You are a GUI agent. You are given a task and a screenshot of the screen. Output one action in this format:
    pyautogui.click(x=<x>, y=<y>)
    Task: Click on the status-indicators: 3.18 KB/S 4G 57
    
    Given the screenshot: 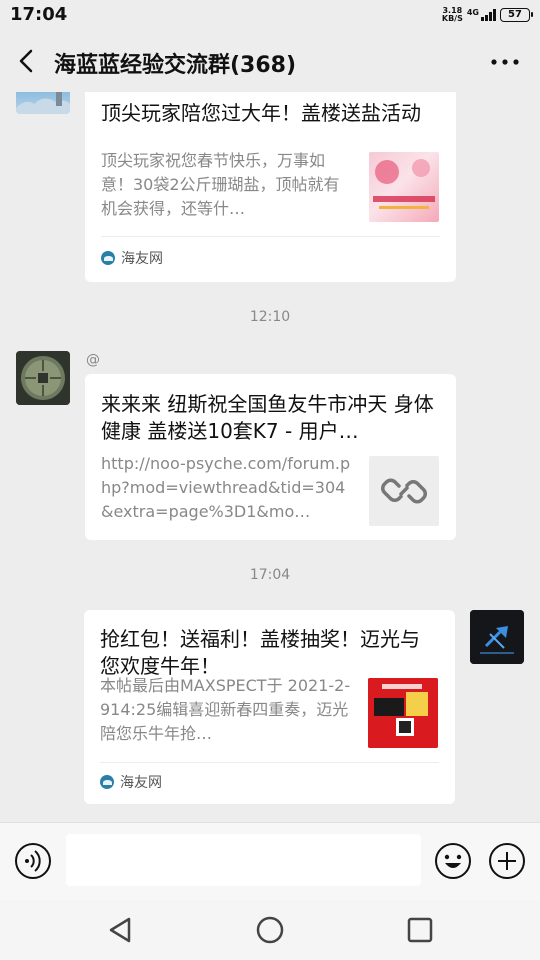 What is the action you would take?
    pyautogui.click(x=487, y=15)
    